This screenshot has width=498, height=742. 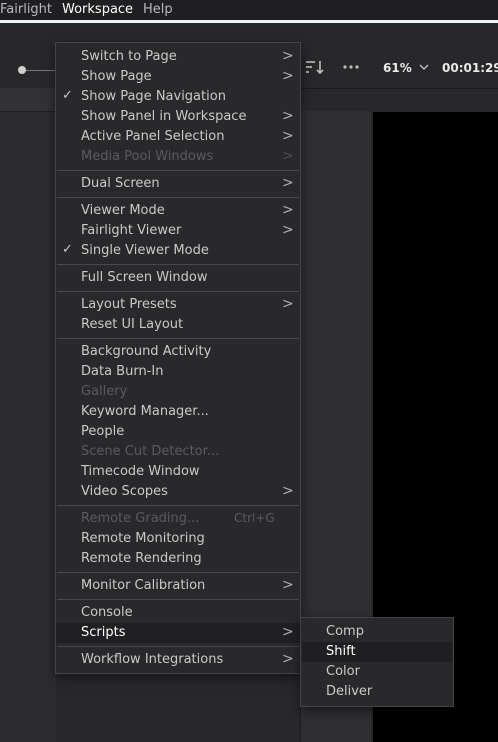 I want to click on sort-icon, so click(x=315, y=69).